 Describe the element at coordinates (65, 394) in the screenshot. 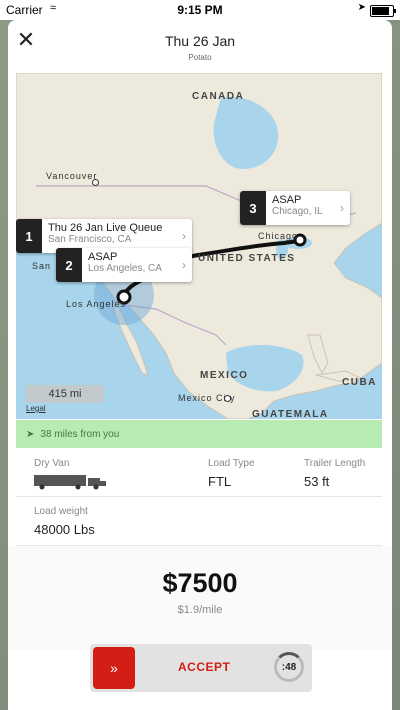

I see `map-scale: 415 mi` at that location.